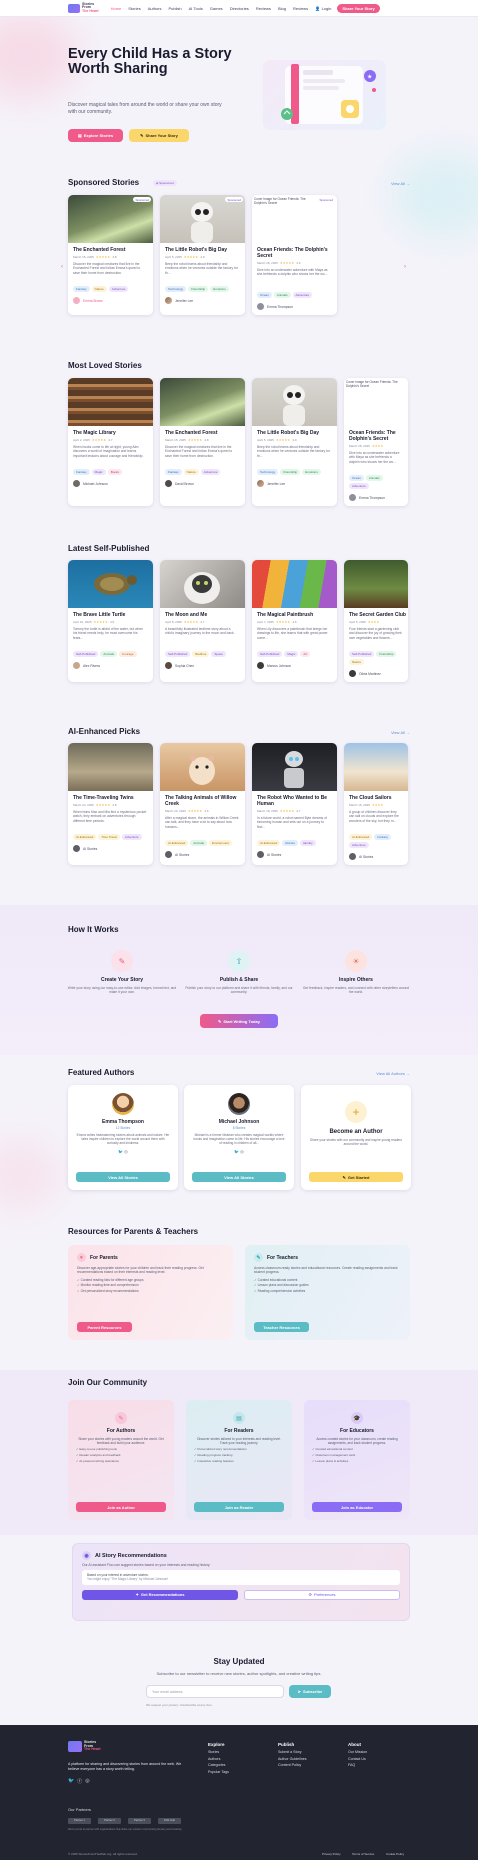 The image size is (478, 1860). Describe the element at coordinates (239, 1507) in the screenshot. I see `join-reader-button: Join as Reader` at that location.